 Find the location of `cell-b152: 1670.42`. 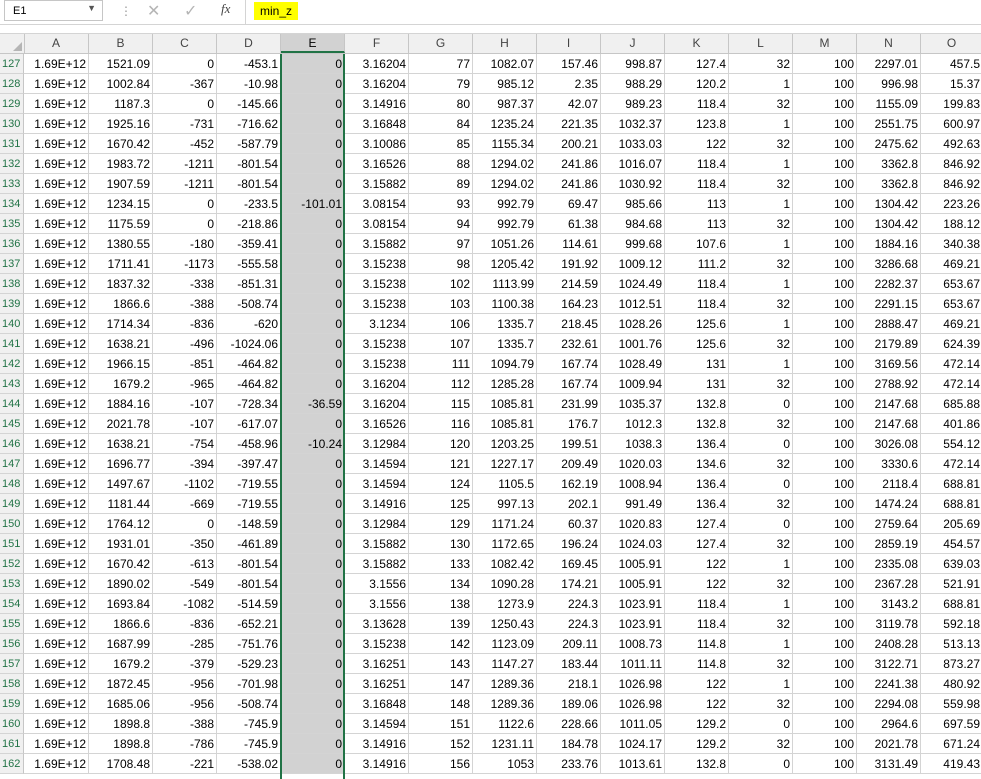

cell-b152: 1670.42 is located at coordinates (121, 564).